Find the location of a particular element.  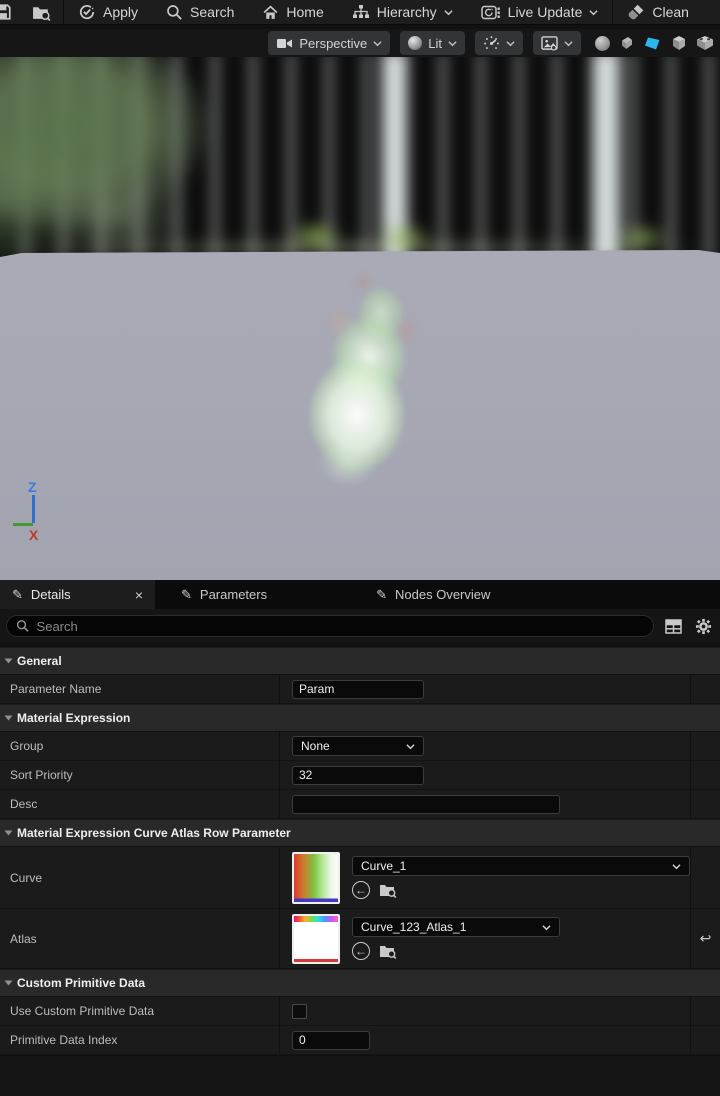

live-update-label: Live Update is located at coordinates (545, 12).